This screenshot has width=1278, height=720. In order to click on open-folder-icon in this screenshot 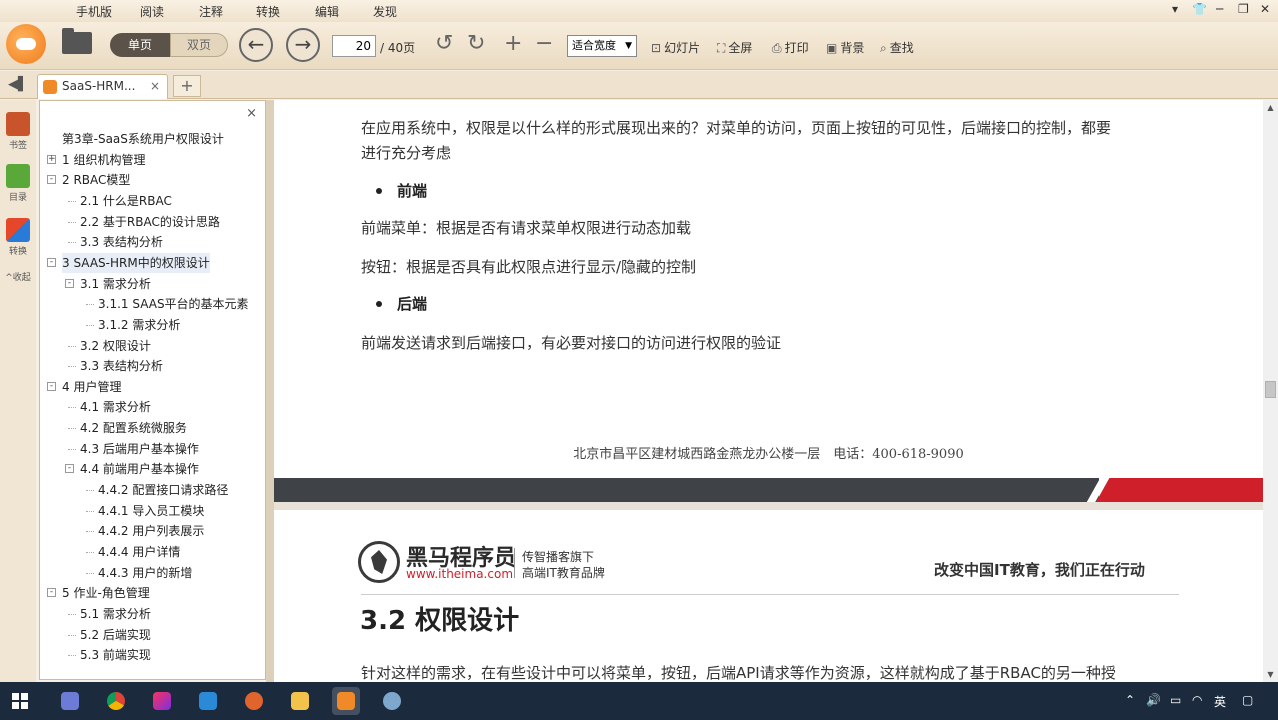, I will do `click(77, 41)`.